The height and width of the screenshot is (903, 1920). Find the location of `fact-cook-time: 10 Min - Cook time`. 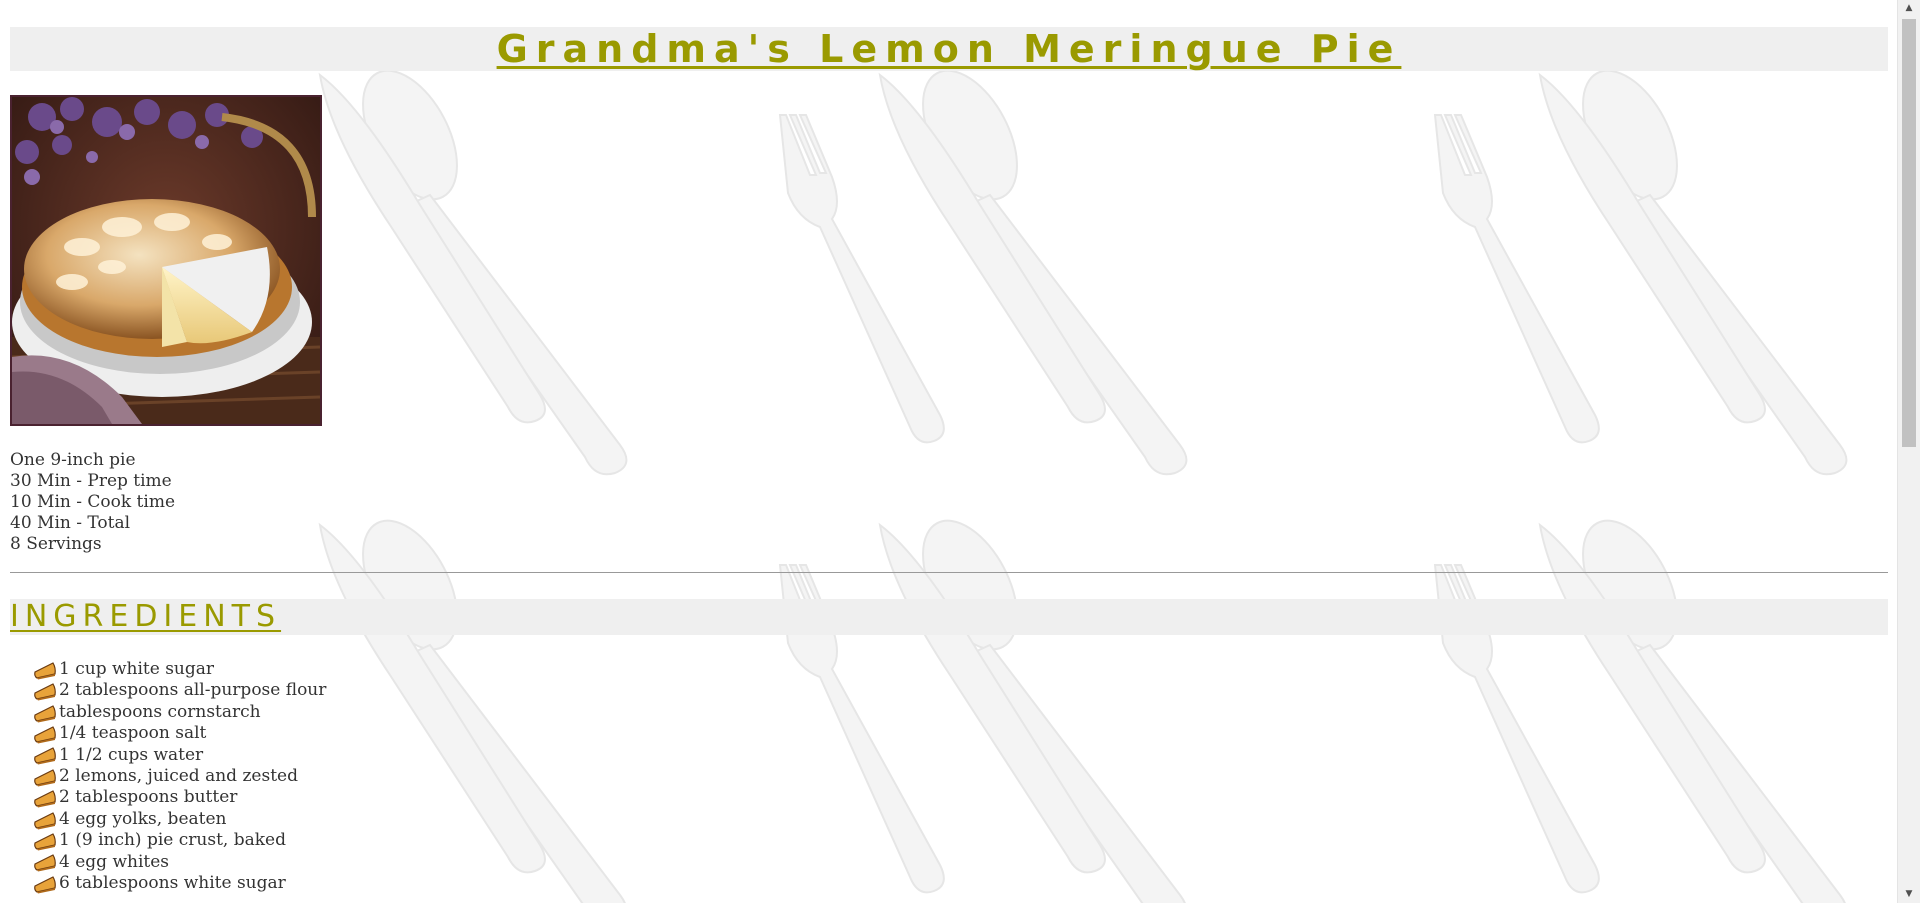

fact-cook-time: 10 Min - Cook time is located at coordinates (93, 502).